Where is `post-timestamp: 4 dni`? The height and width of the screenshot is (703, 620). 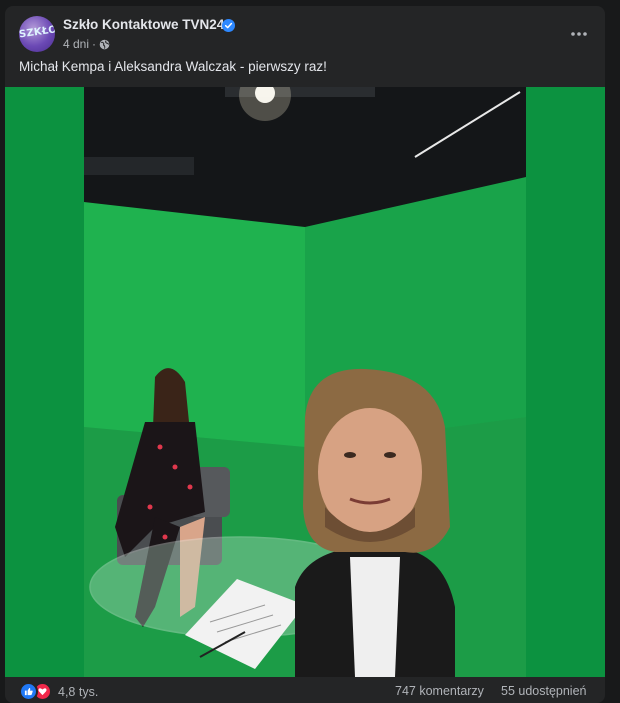
post-timestamp: 4 dni is located at coordinates (76, 44).